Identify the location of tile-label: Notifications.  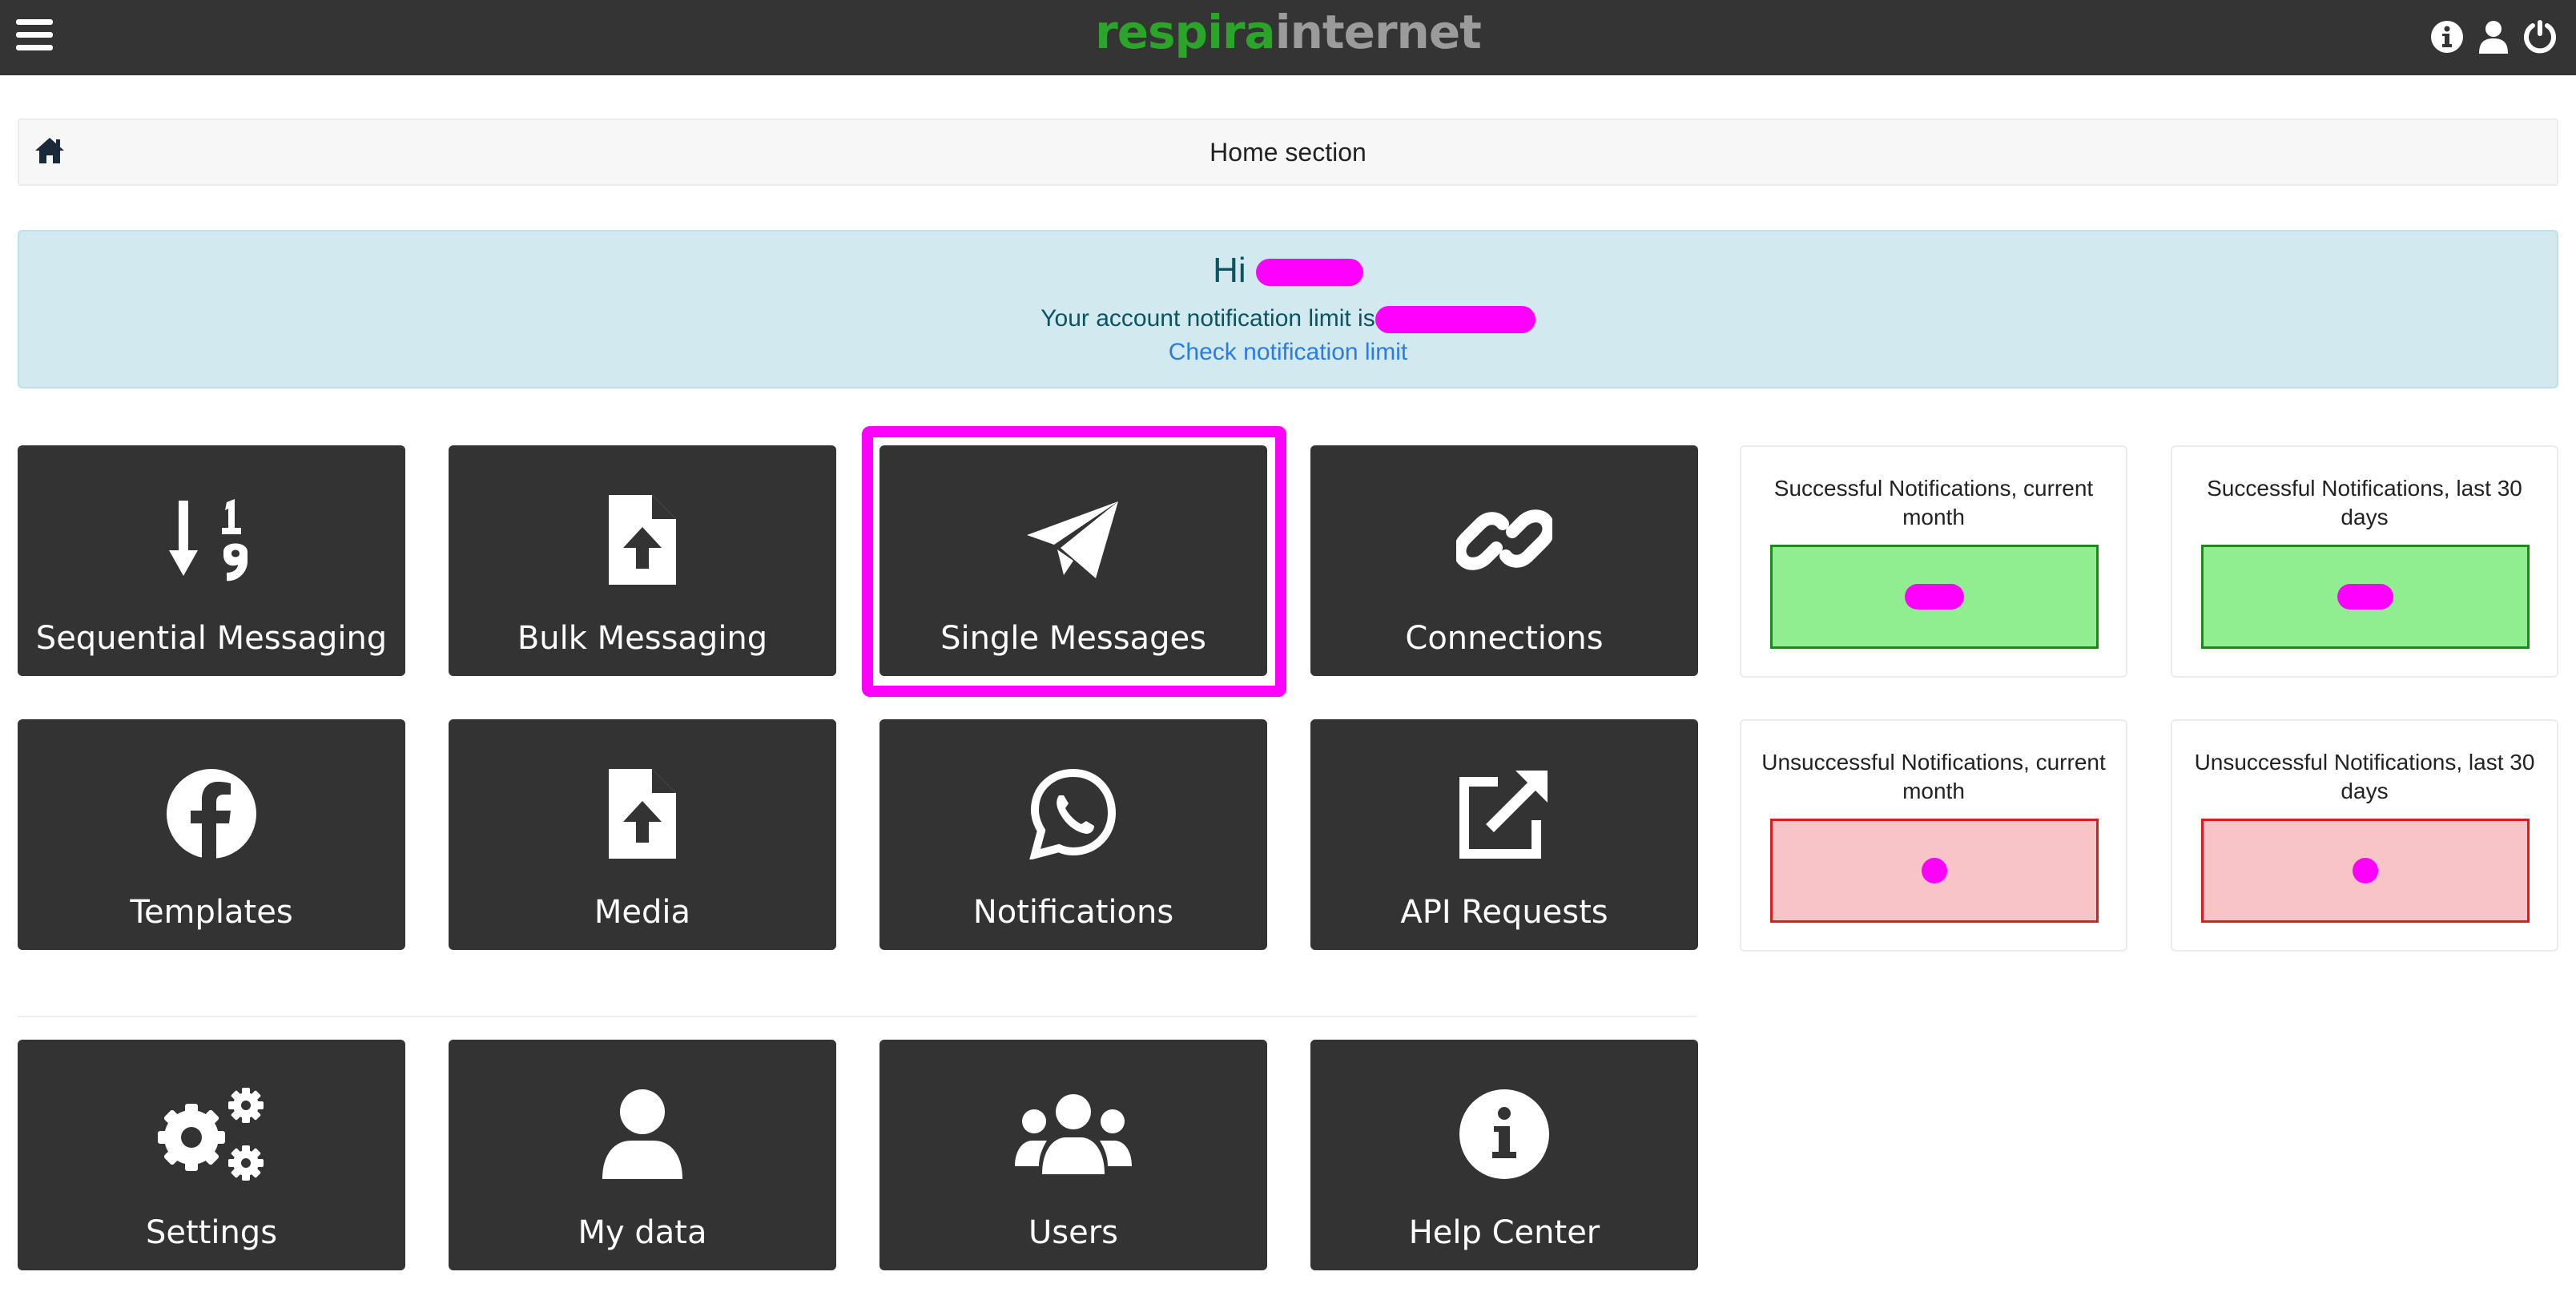
(1073, 913).